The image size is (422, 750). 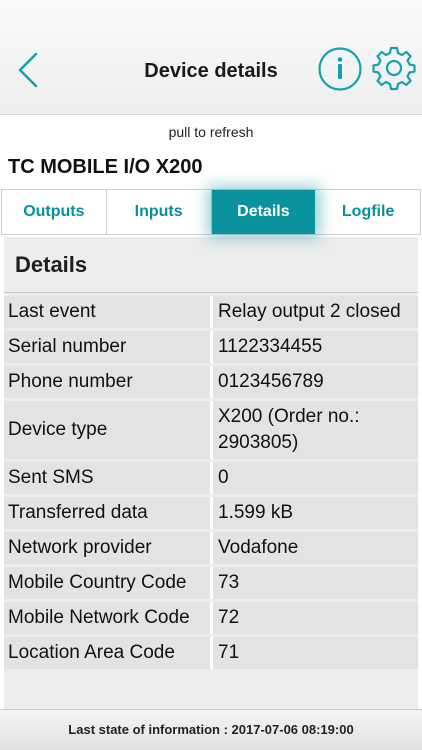 What do you see at coordinates (54, 212) in the screenshot?
I see `tab-outputs: Outputs` at bounding box center [54, 212].